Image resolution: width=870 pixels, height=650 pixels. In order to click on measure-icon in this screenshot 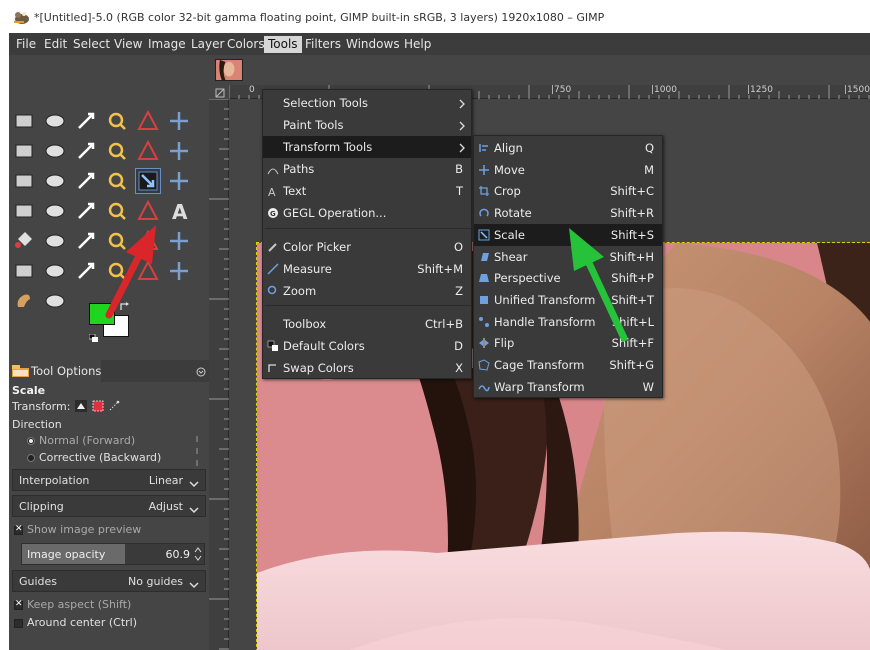, I will do `click(273, 269)`.